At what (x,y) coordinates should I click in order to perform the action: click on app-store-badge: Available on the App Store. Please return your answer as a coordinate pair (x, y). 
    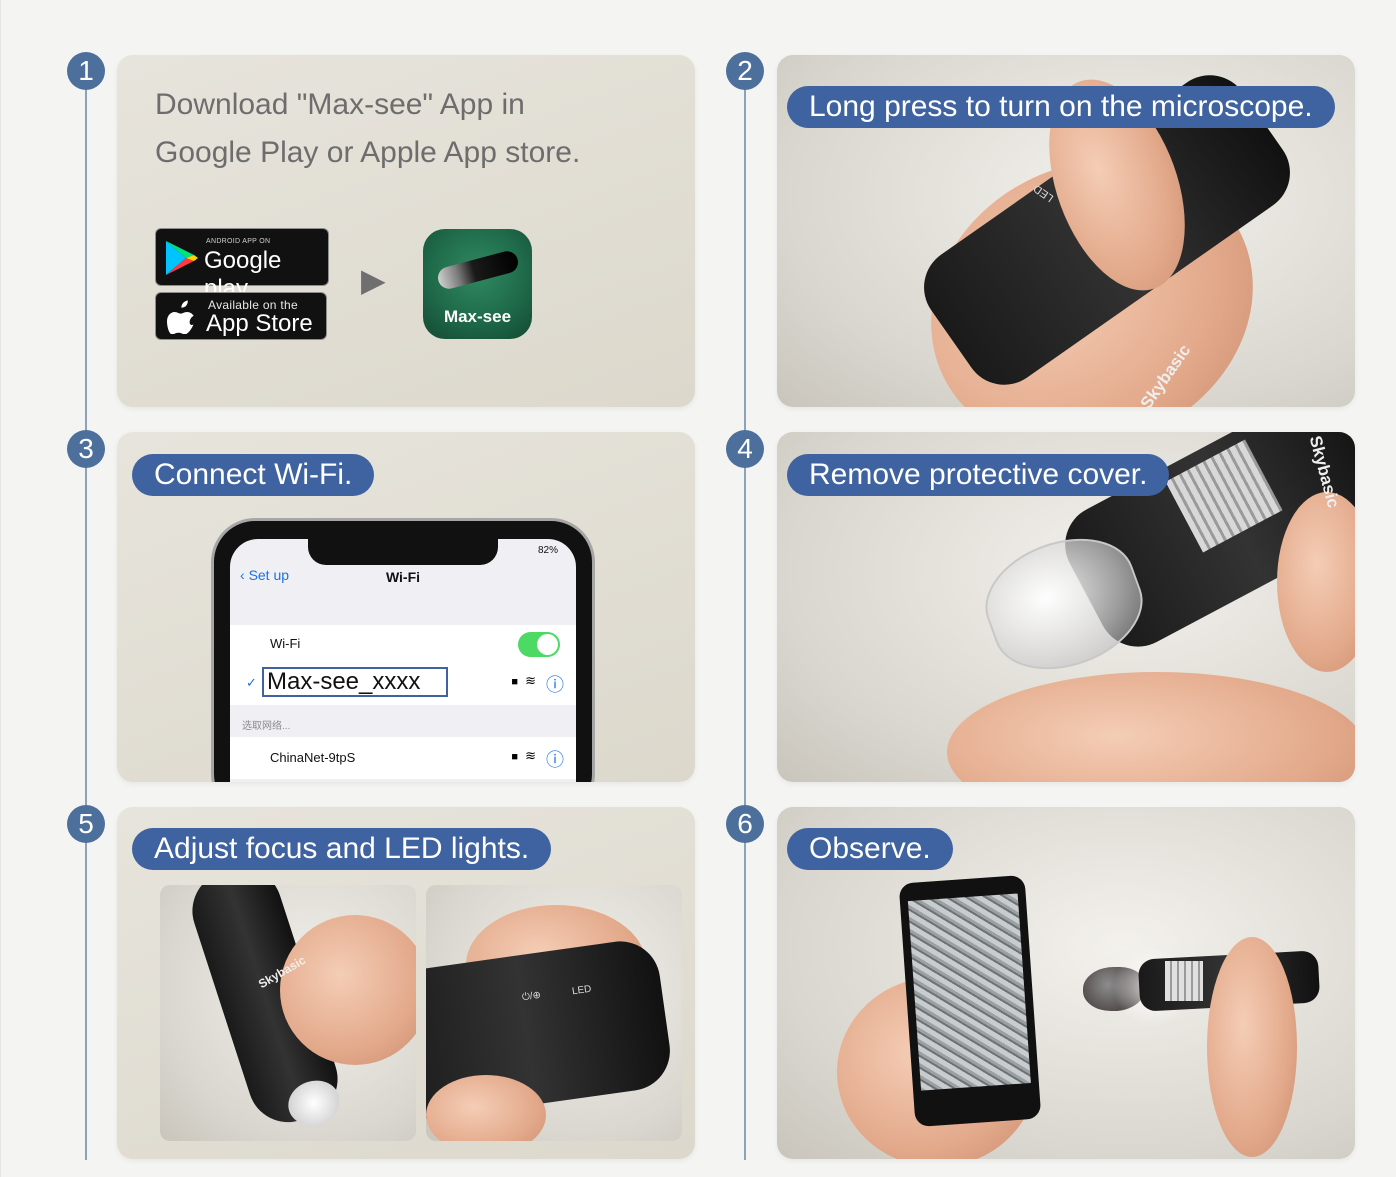
    Looking at the image, I should click on (241, 316).